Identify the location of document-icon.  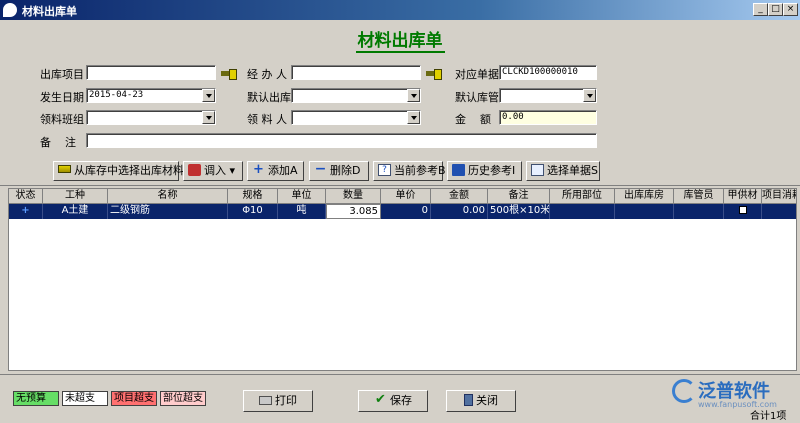
(537, 170).